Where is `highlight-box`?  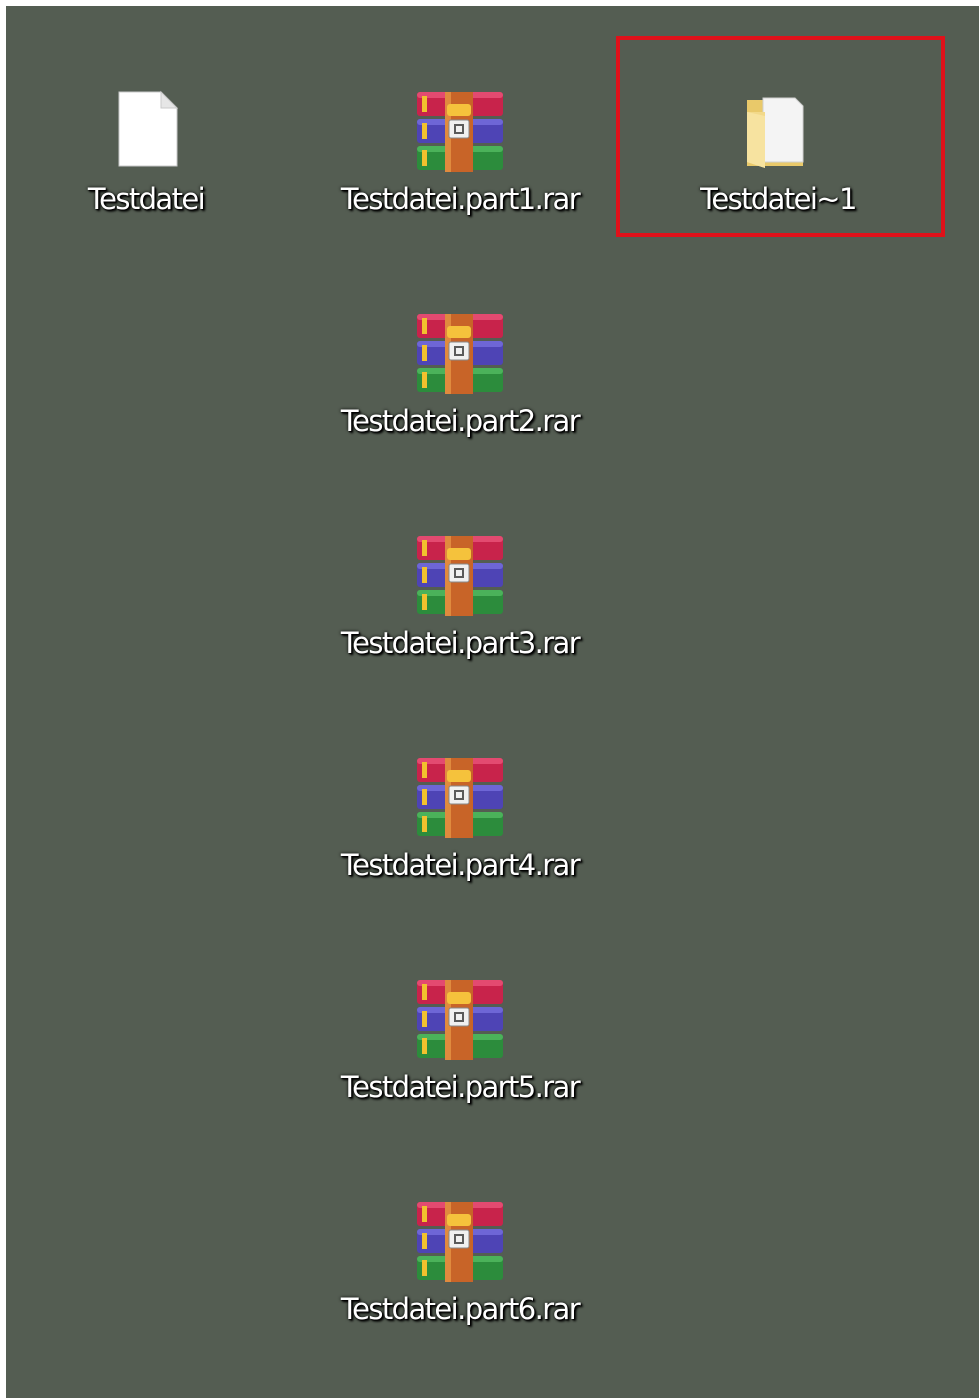 highlight-box is located at coordinates (780, 136).